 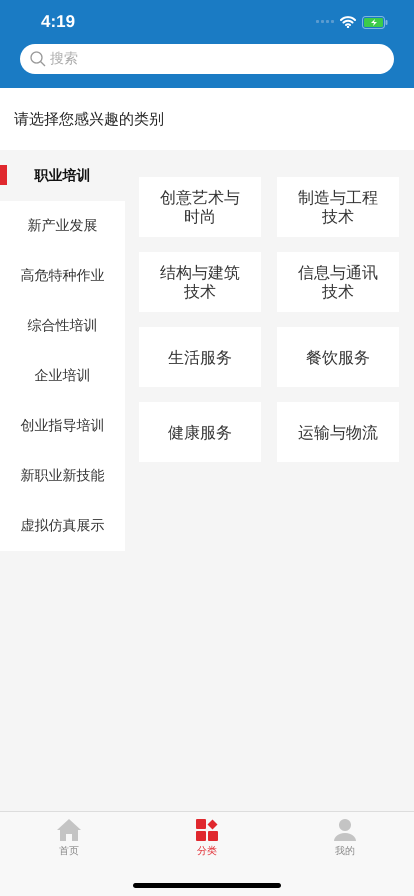 What do you see at coordinates (375, 22) in the screenshot?
I see `battery-icon` at bounding box center [375, 22].